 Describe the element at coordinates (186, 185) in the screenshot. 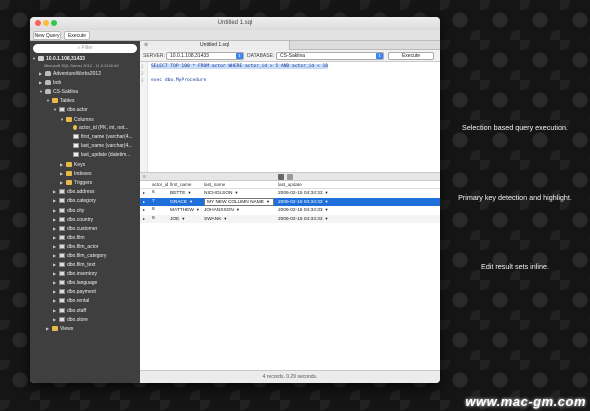

I see `column-header: first_name` at that location.